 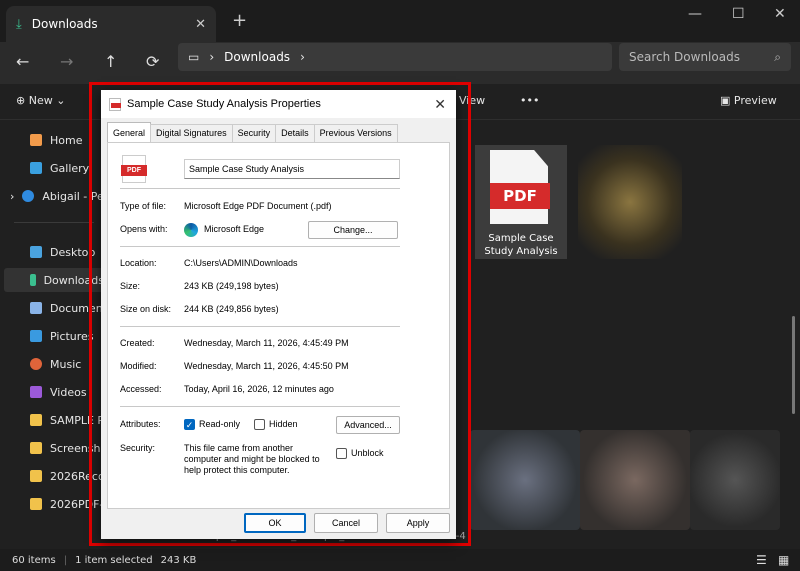 I want to click on sidebar-item-label: Gallery, so click(x=70, y=168).